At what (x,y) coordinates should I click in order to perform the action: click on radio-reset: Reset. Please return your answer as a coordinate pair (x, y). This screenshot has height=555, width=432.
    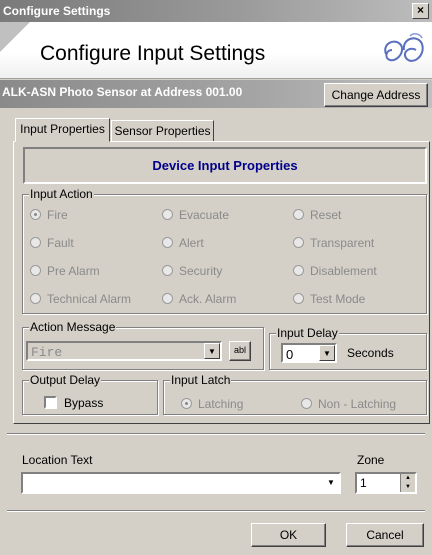
    Looking at the image, I should click on (317, 215).